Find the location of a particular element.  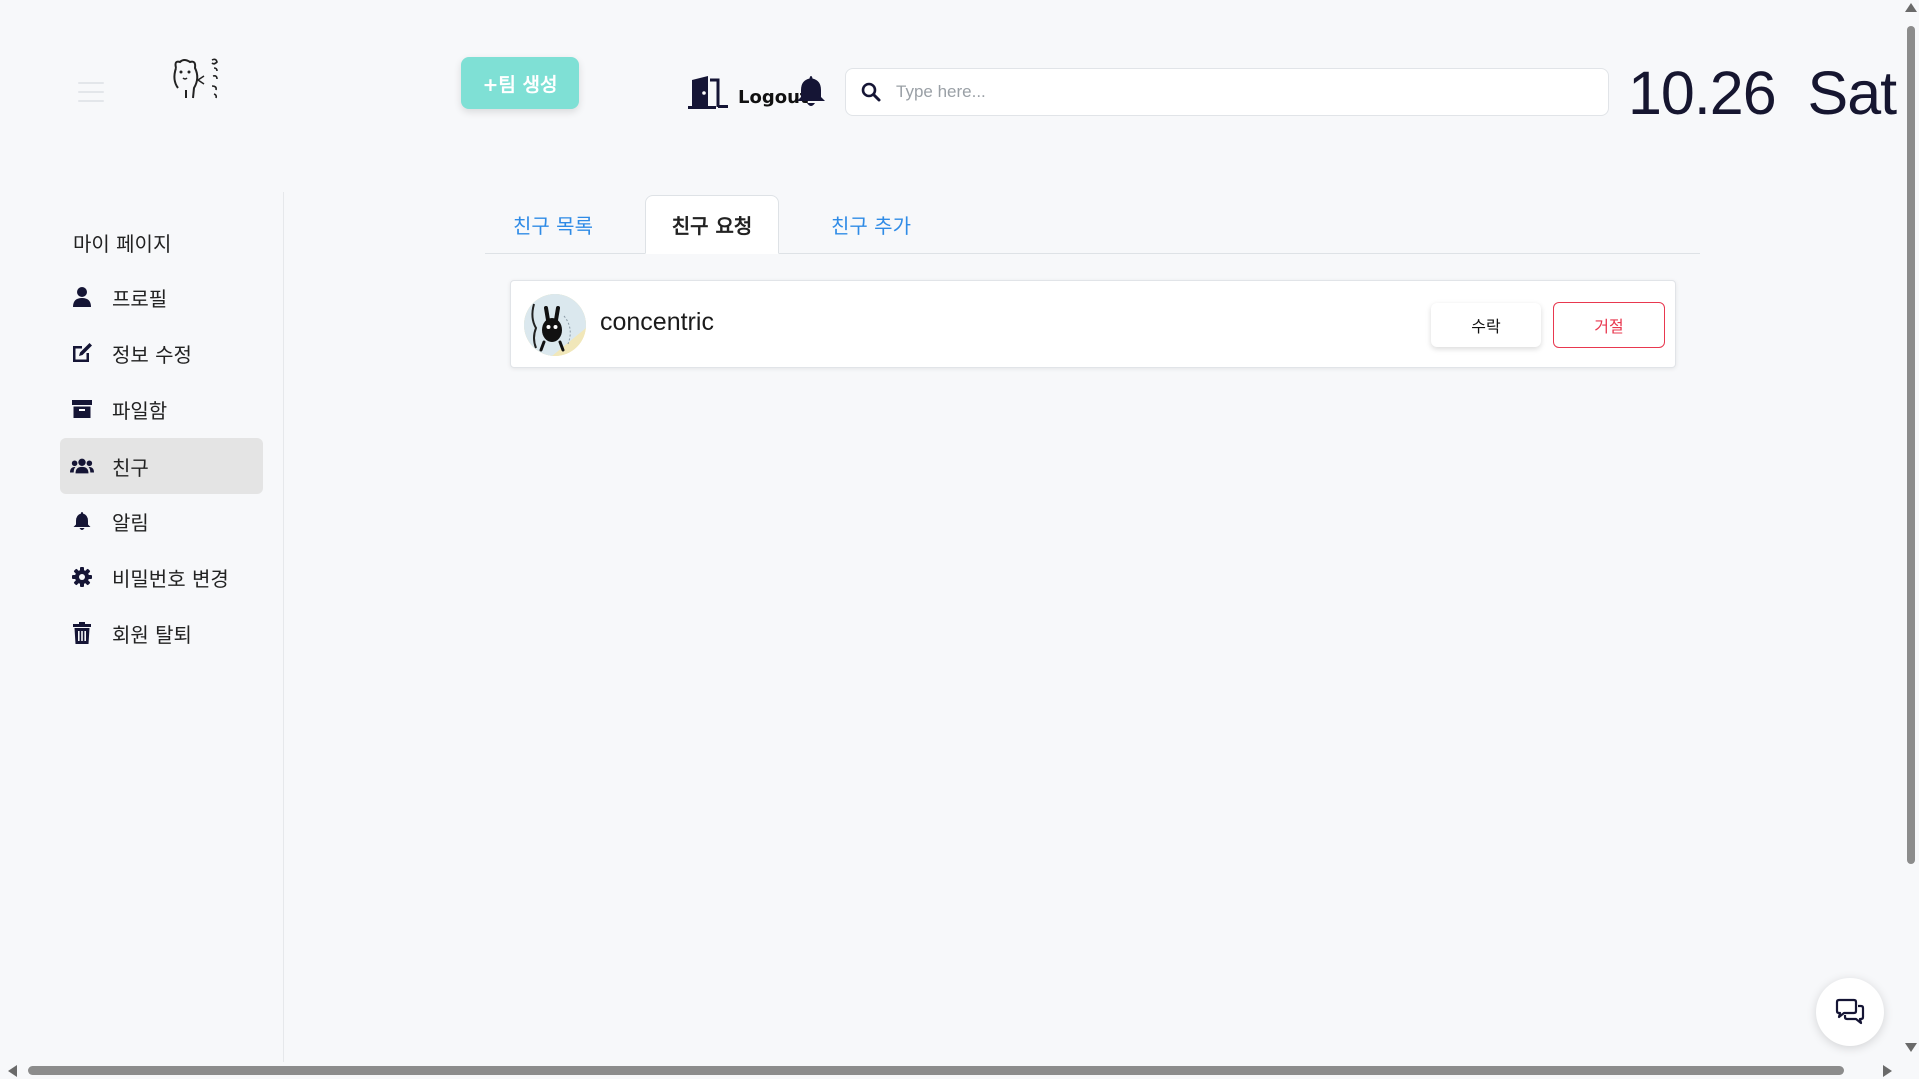

chat-bubbles-icon is located at coordinates (1850, 1011).